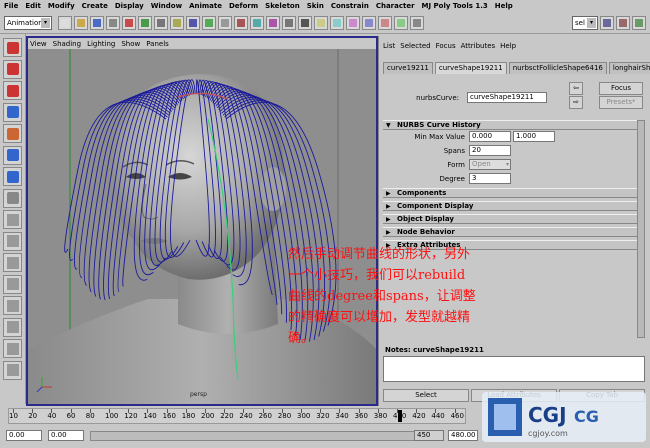 The height and width of the screenshot is (448, 650). What do you see at coordinates (209, 22) in the screenshot?
I see `snap-plane-icon` at bounding box center [209, 22].